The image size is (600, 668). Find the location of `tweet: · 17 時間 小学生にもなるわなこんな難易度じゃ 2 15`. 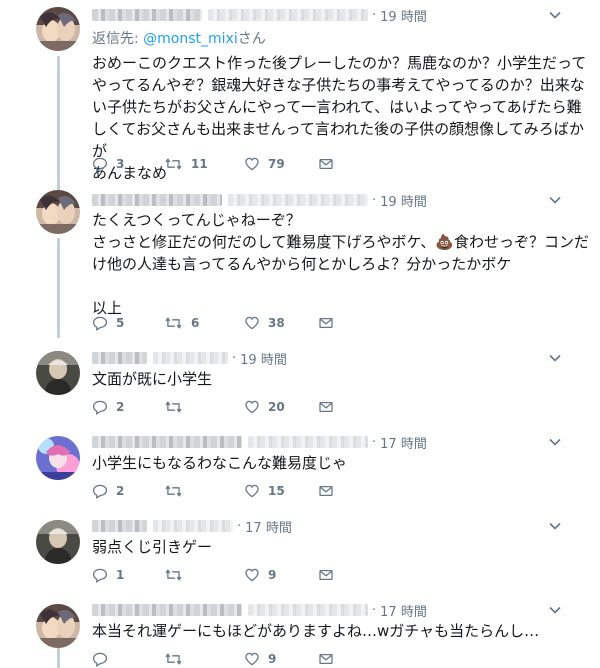

tweet: · 17 時間 小学生にもなるわなこんな難易度じゃ 2 15 is located at coordinates (300, 472).